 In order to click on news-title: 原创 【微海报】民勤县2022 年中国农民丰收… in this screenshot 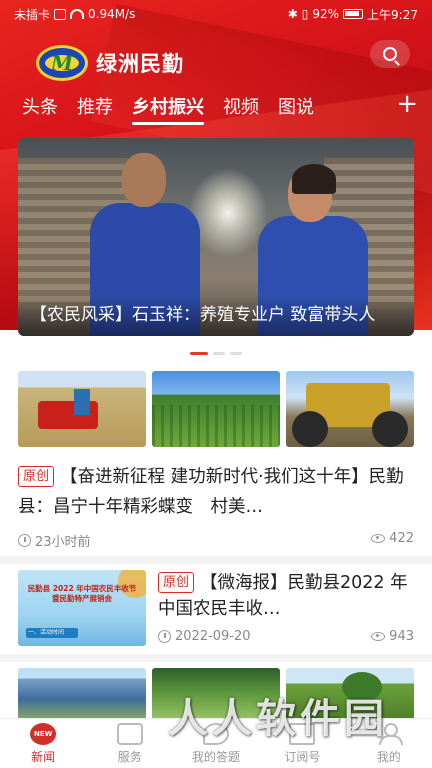, I will do `click(283, 595)`.